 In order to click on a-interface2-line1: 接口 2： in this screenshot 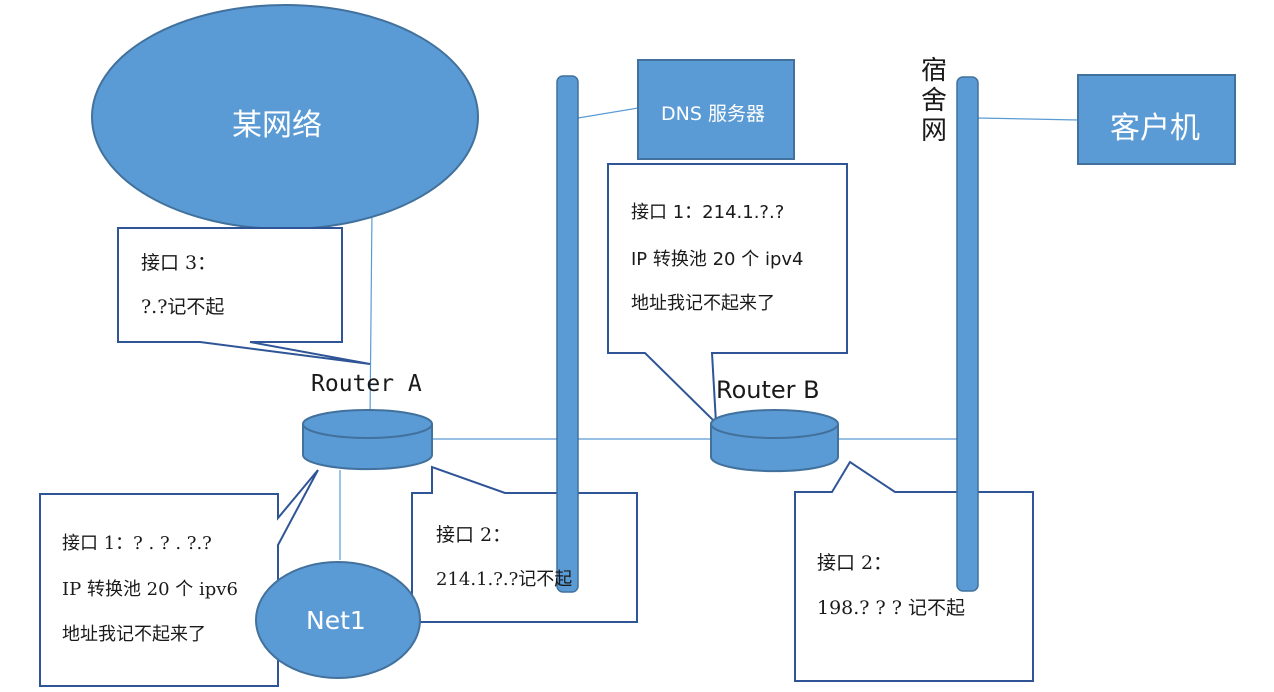, I will do `click(474, 535)`.